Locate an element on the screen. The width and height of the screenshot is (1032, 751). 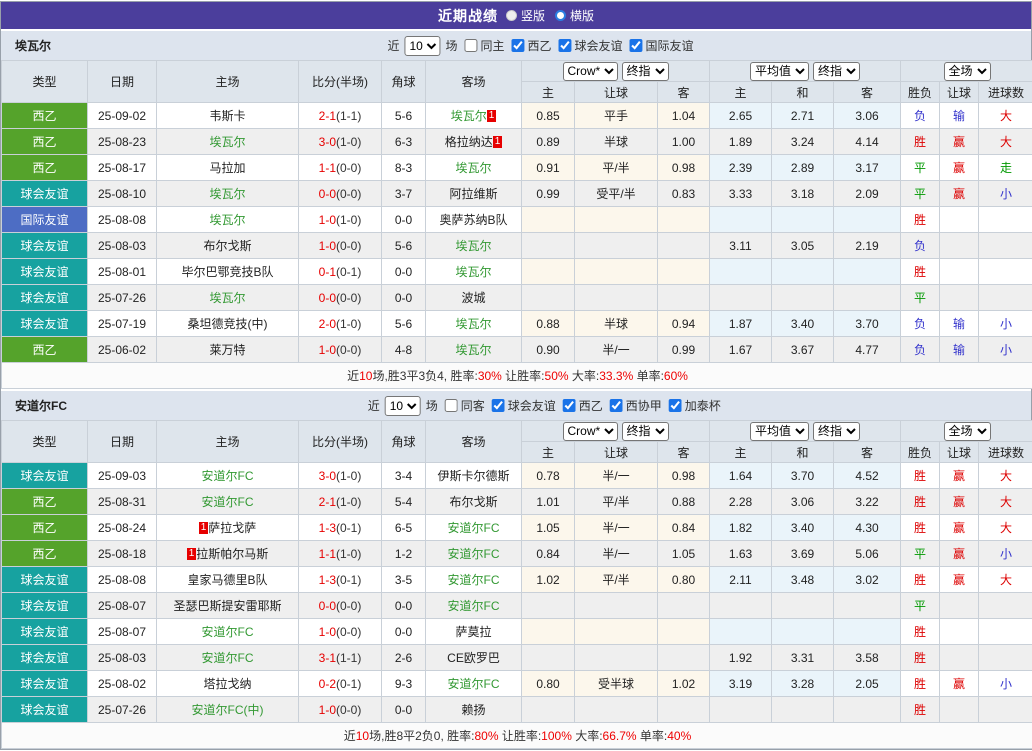
page-title: 近期战绩 is located at coordinates (468, 16).